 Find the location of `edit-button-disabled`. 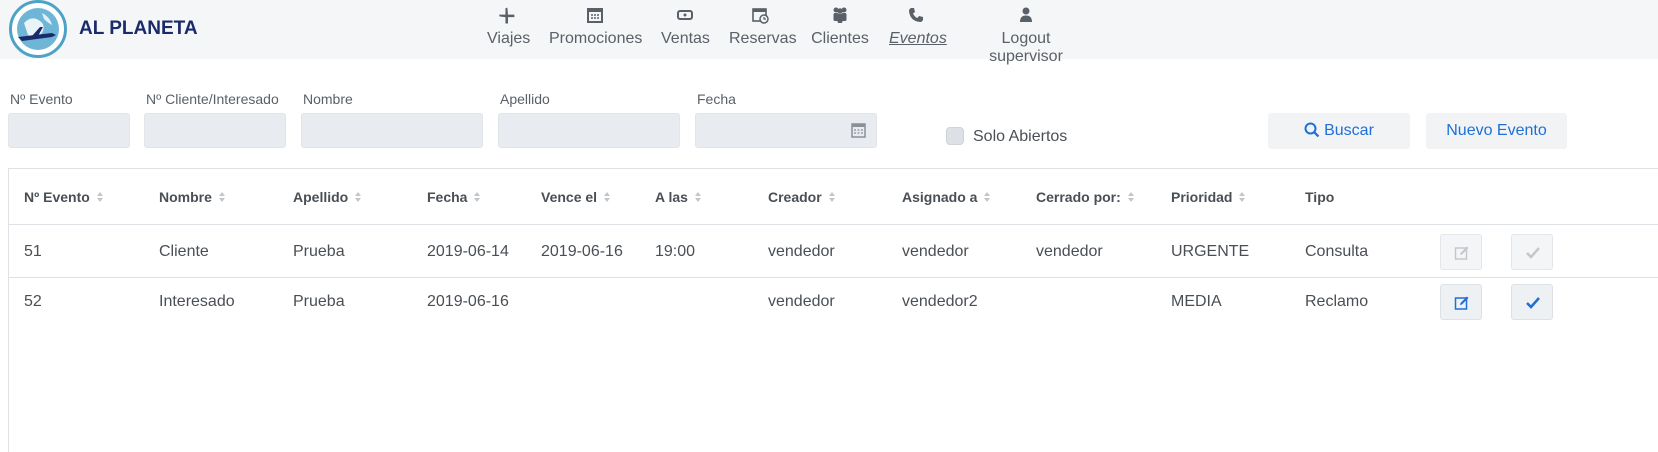

edit-button-disabled is located at coordinates (1461, 252).